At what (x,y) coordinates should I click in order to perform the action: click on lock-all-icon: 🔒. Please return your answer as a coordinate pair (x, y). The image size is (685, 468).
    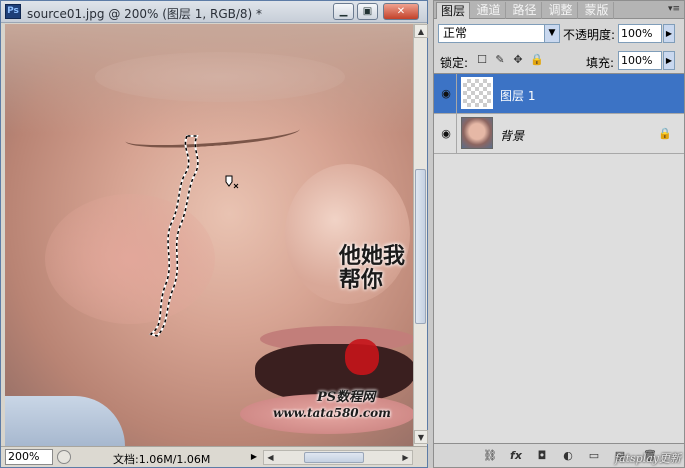
    Looking at the image, I should click on (537, 60).